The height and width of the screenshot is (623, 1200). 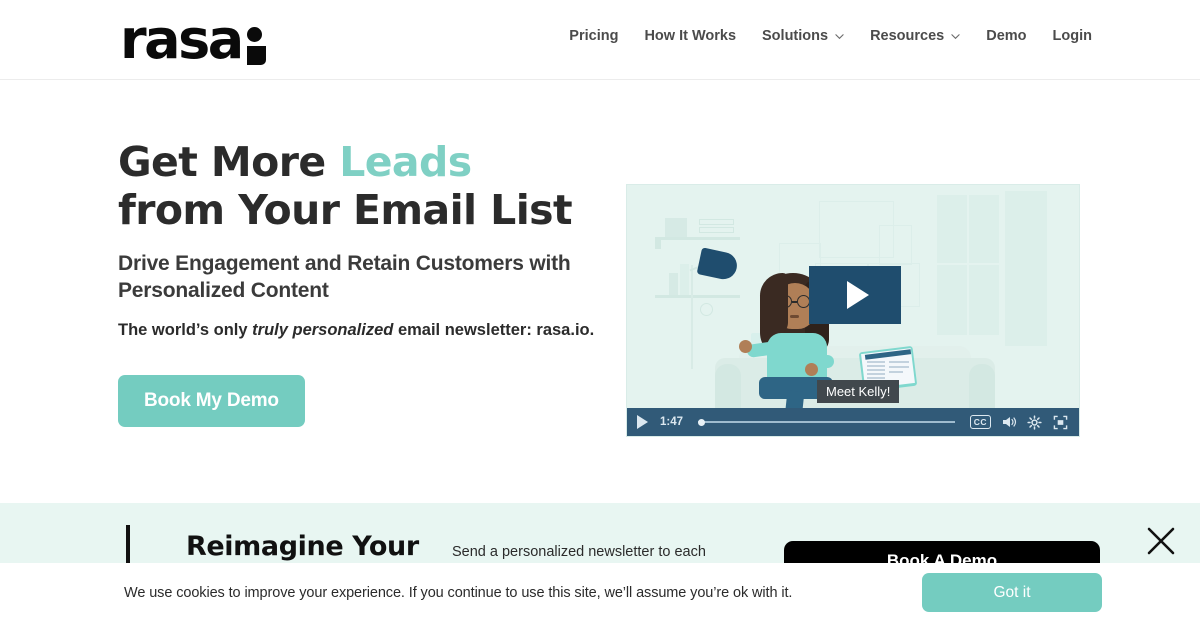 I want to click on headline-plain: Get More, so click(x=229, y=162).